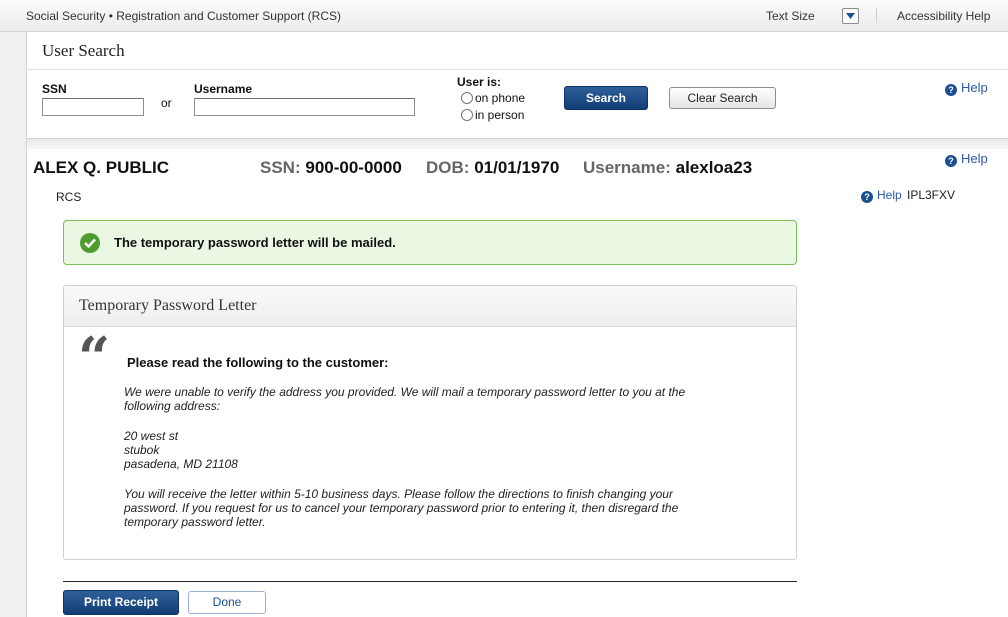  I want to click on or-label: or, so click(166, 103).